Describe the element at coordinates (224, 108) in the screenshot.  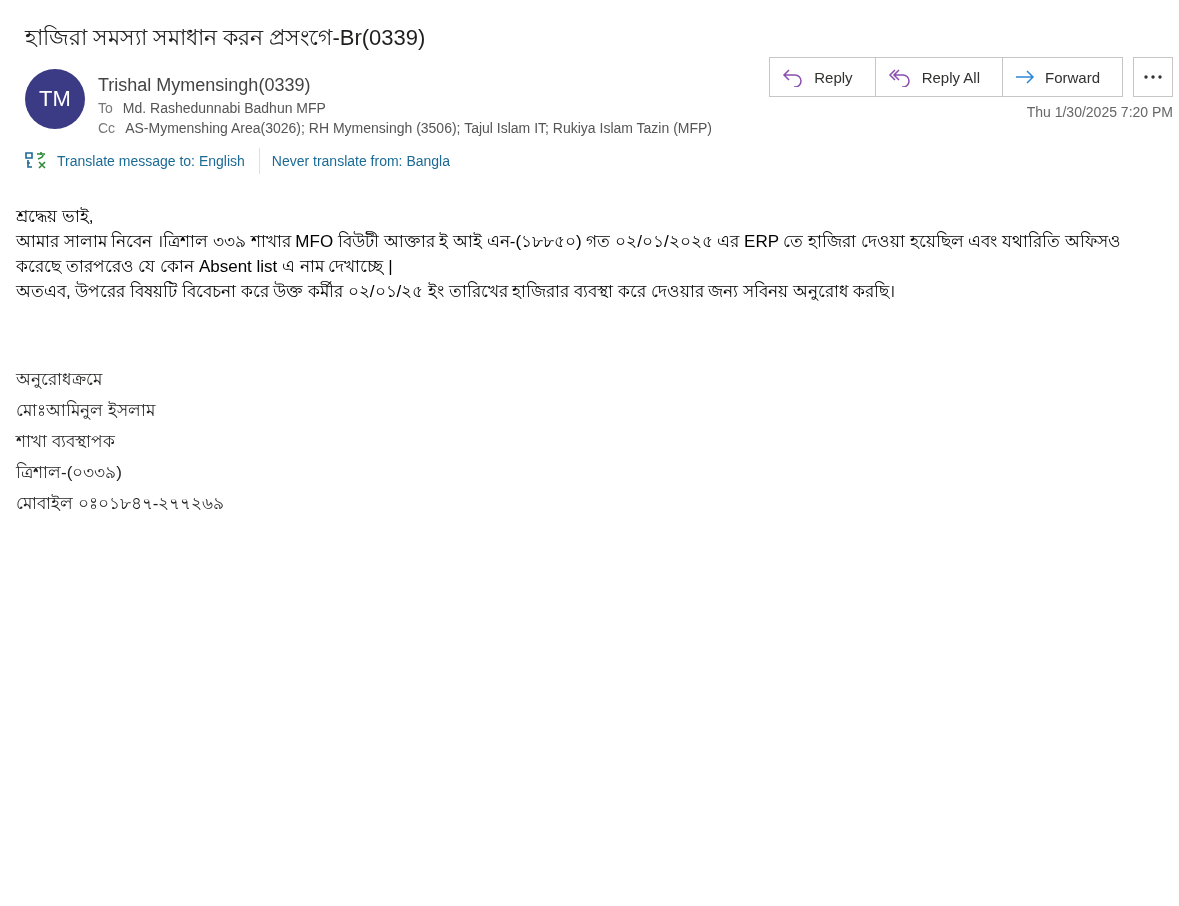
I see `recipient: Md. Rashedunnabi Badhun MFP` at that location.